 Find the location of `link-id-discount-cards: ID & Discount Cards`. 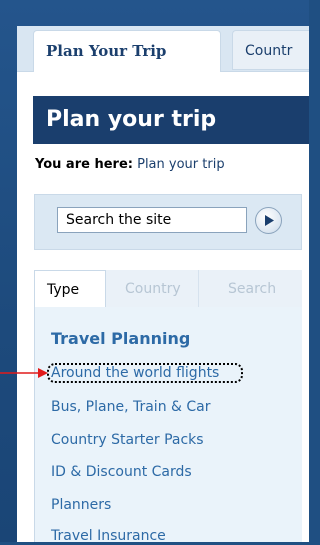

link-id-discount-cards: ID & Discount Cards is located at coordinates (121, 472).